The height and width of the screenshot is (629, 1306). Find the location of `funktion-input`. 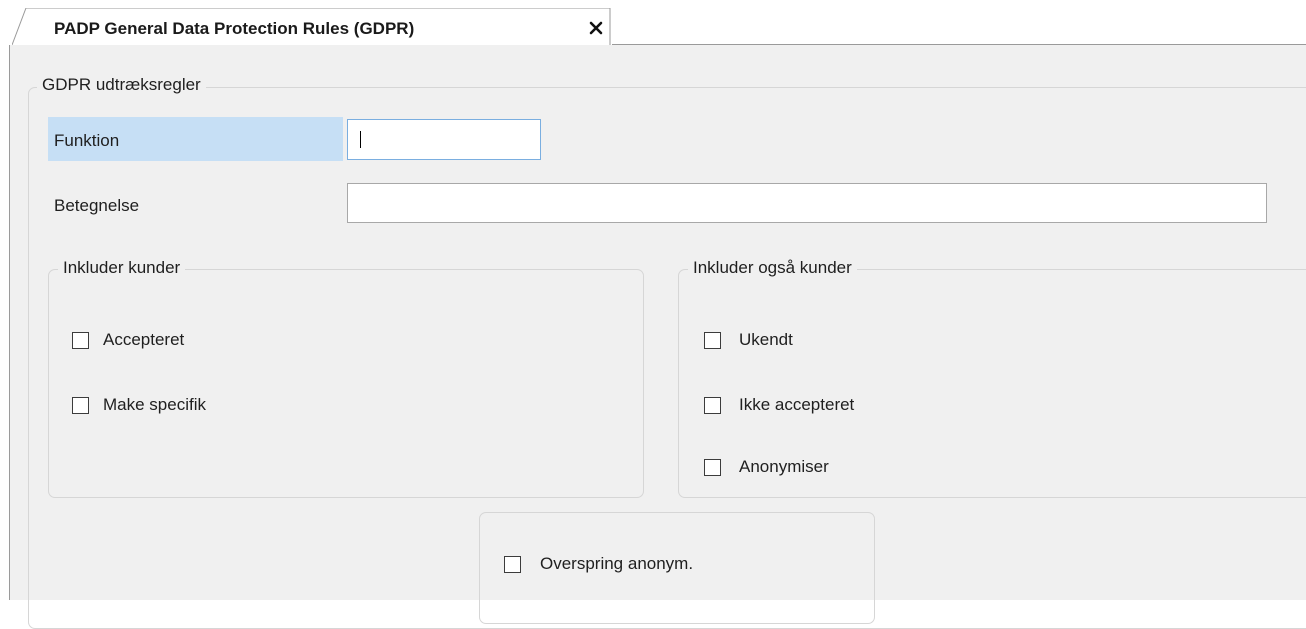

funktion-input is located at coordinates (444, 139).